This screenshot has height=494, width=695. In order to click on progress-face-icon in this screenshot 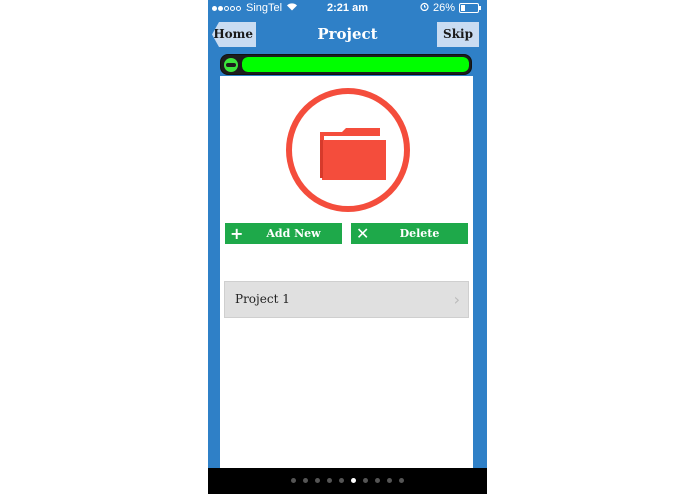, I will do `click(231, 65)`.